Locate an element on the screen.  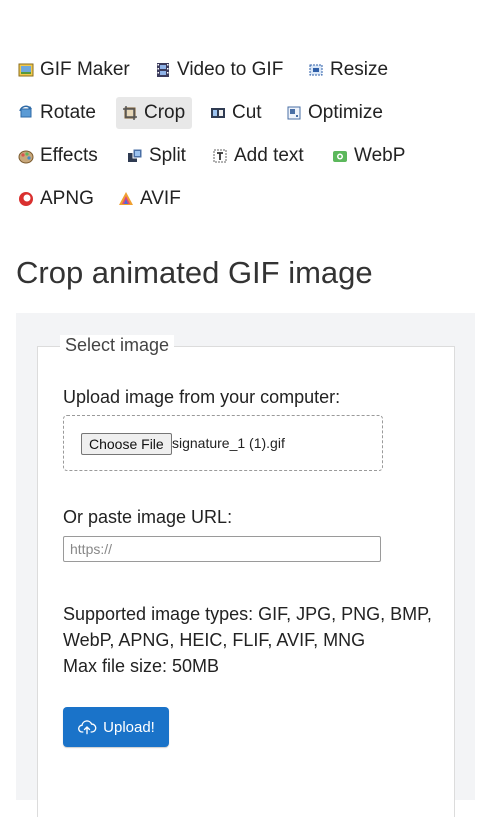
resize-icon is located at coordinates (316, 70).